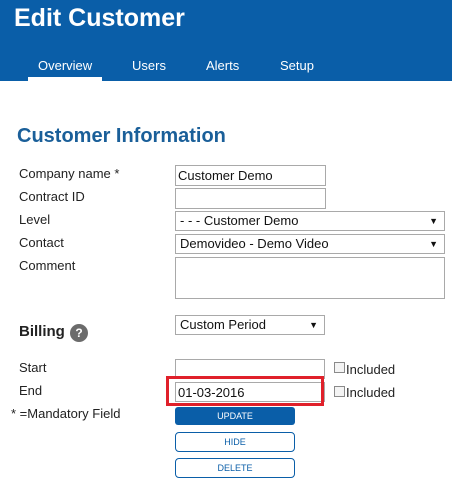 This screenshot has height=486, width=452. I want to click on end-included-checkbox, so click(339, 391).